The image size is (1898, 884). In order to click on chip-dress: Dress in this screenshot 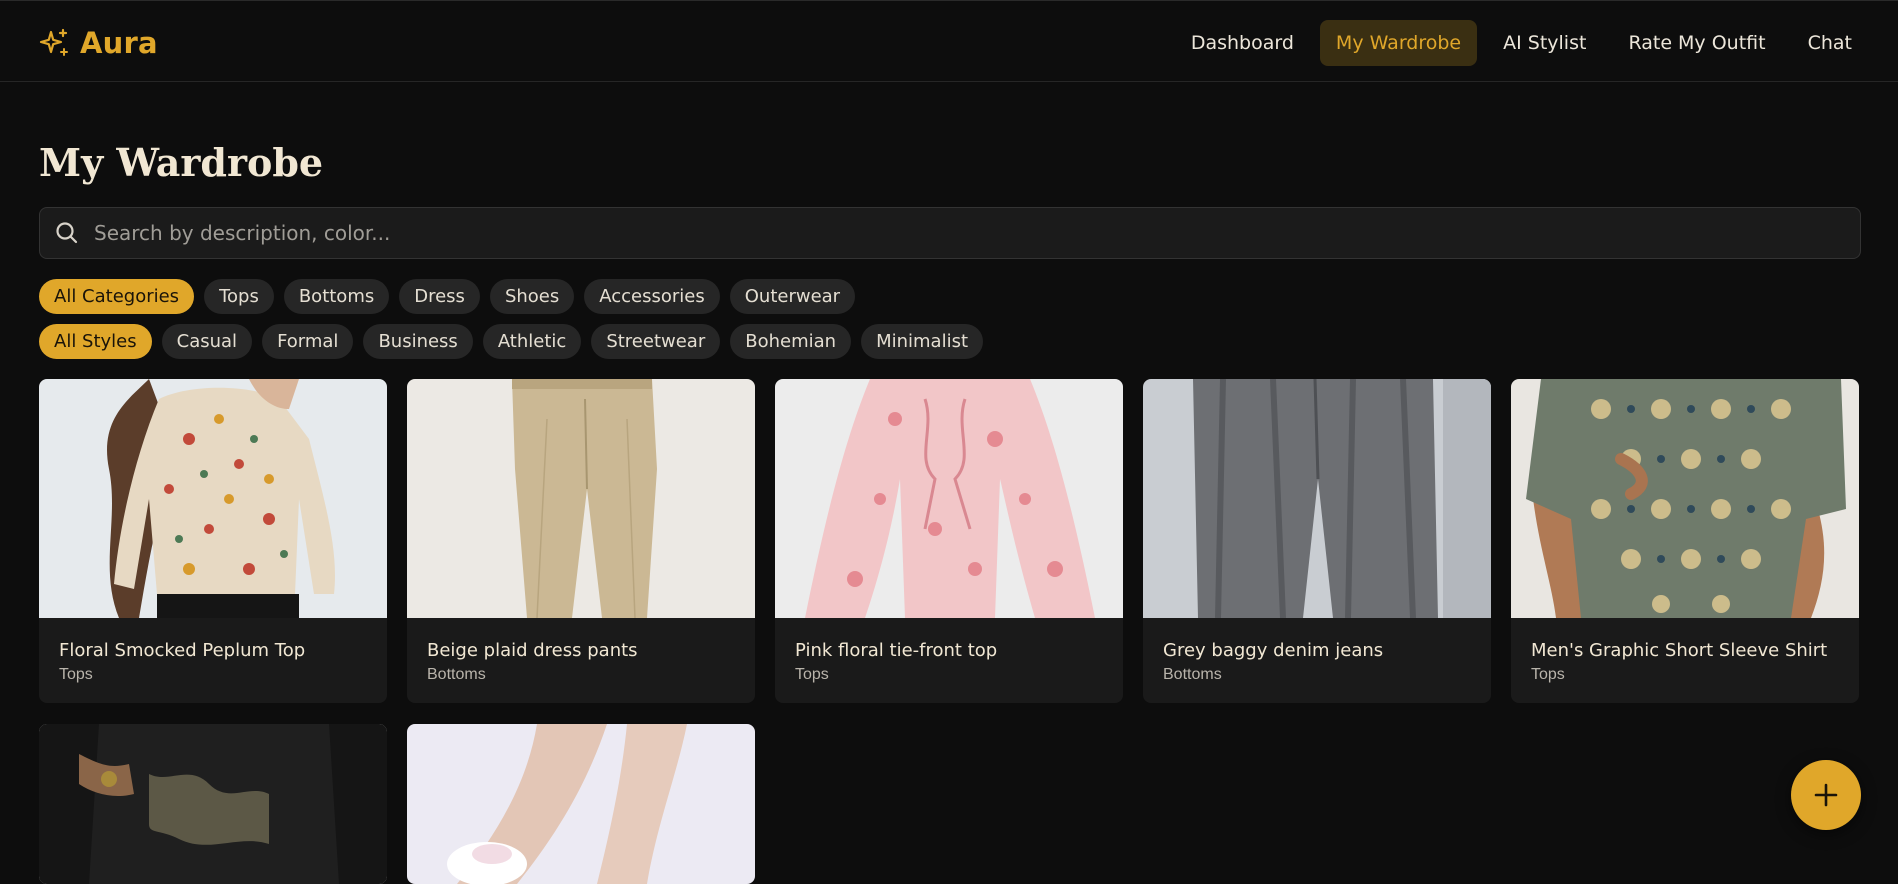, I will do `click(439, 296)`.